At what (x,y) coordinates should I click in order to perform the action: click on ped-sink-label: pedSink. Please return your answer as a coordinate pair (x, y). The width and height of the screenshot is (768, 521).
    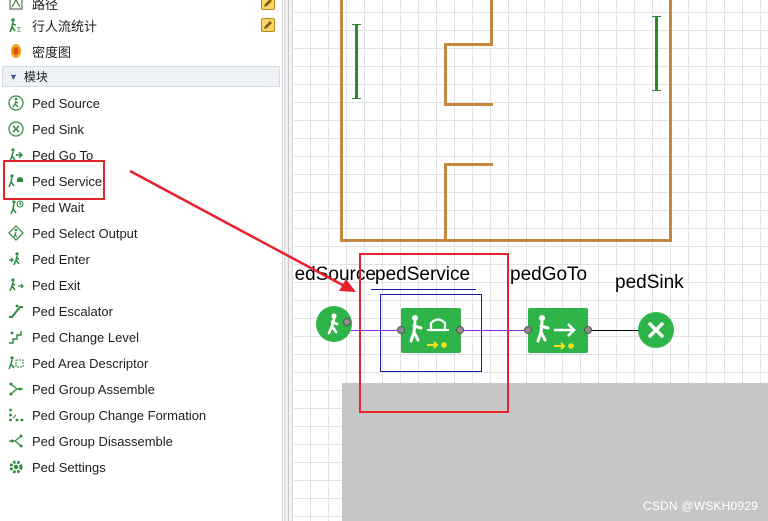
    Looking at the image, I should click on (649, 282).